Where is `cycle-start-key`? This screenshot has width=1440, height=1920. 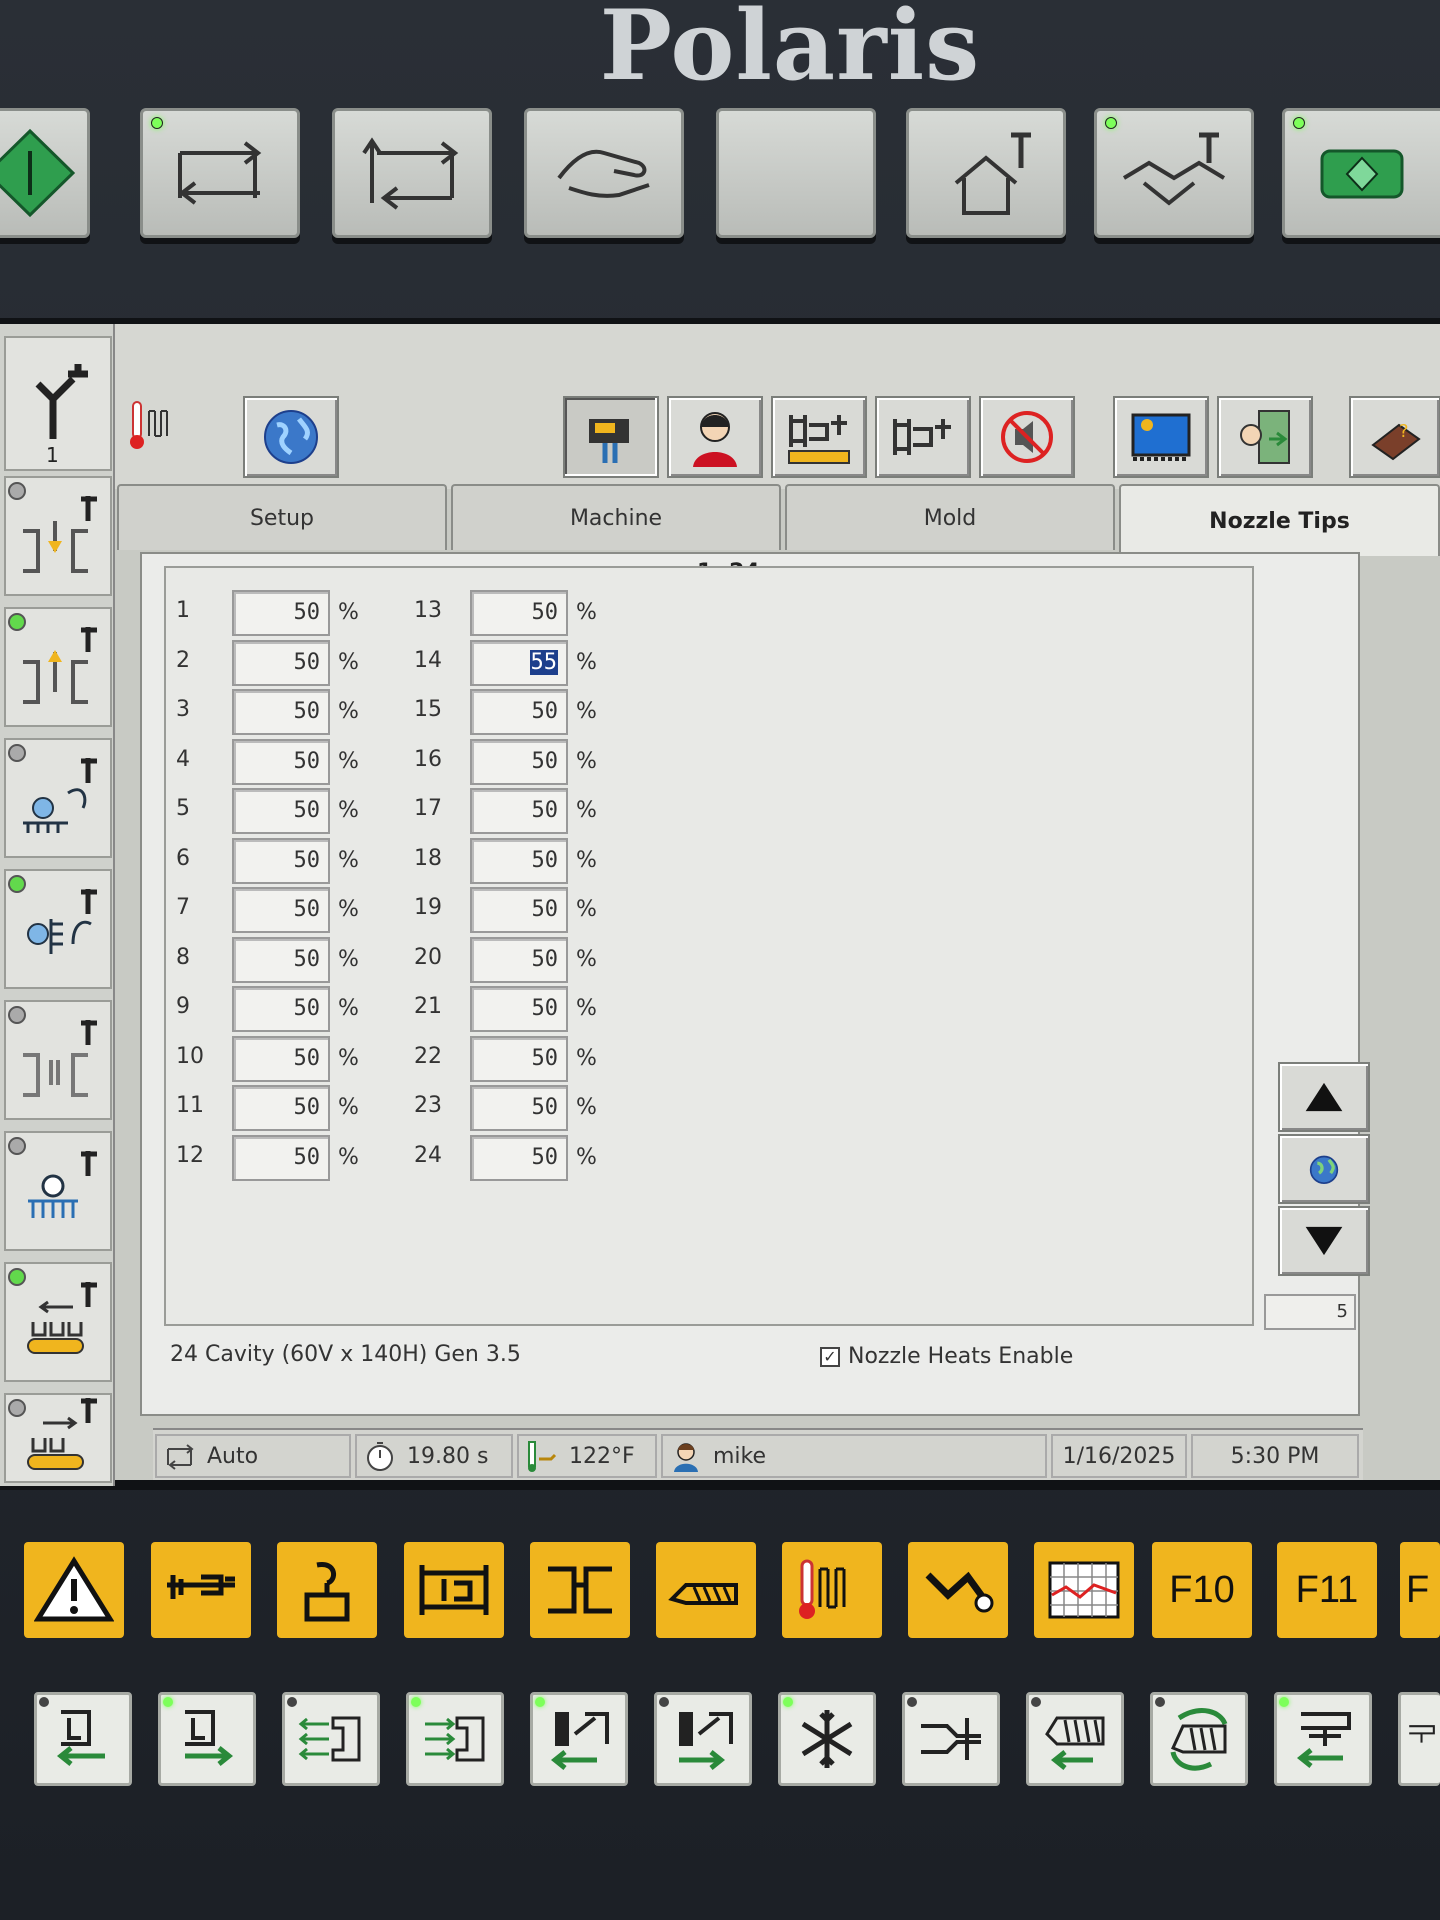
cycle-start-key is located at coordinates (45, 173).